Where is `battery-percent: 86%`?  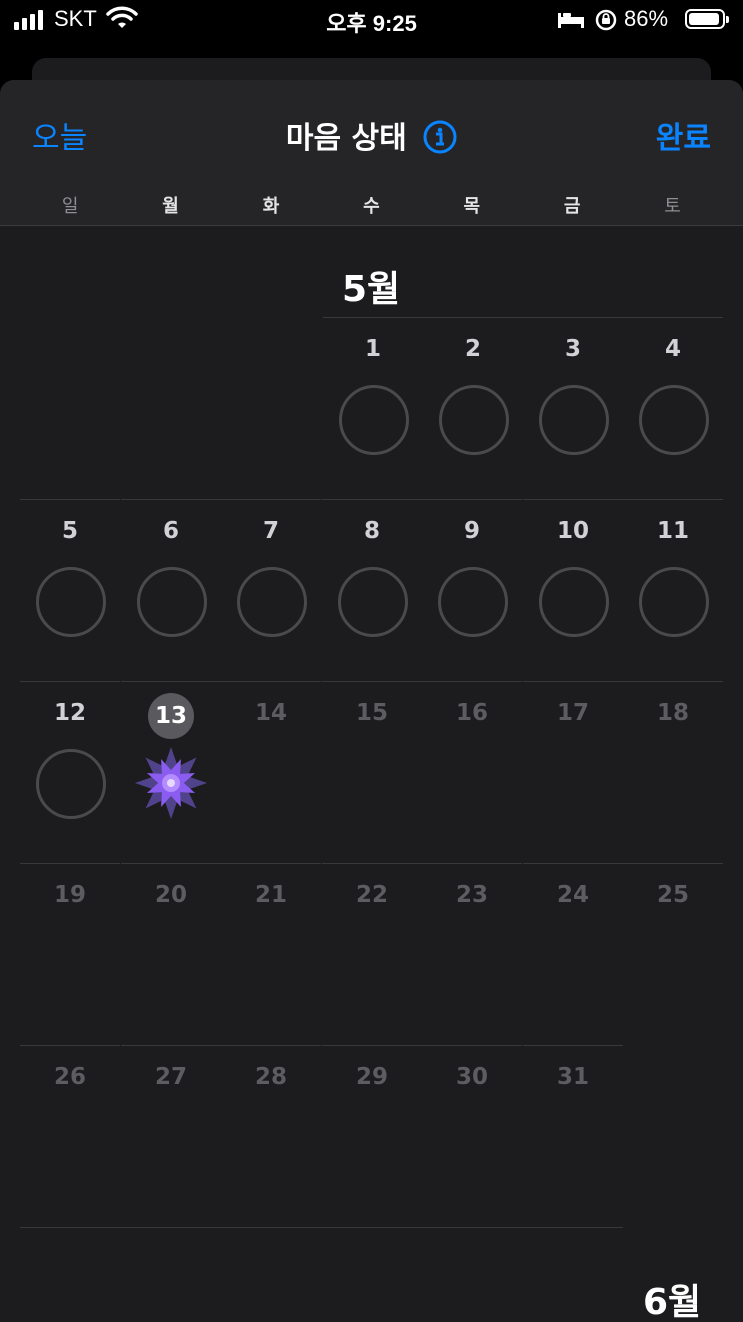
battery-percent: 86% is located at coordinates (646, 18).